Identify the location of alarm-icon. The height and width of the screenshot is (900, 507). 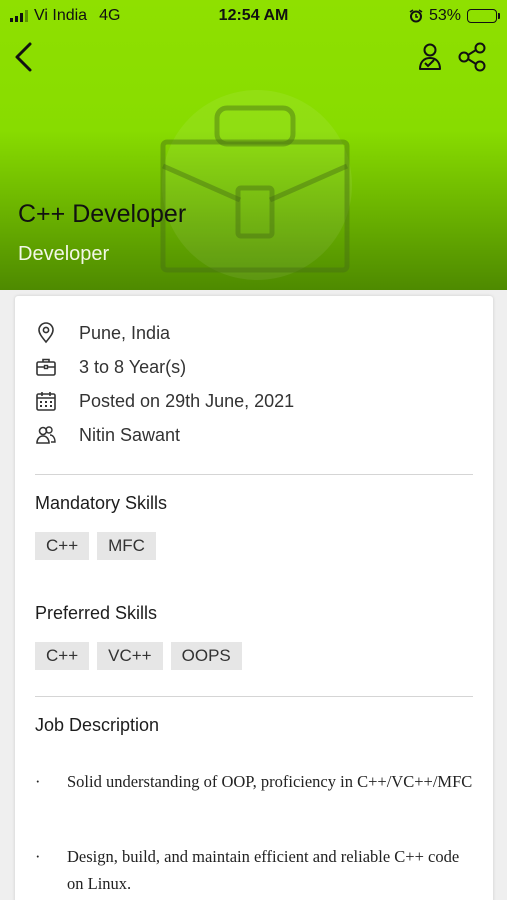
(416, 16).